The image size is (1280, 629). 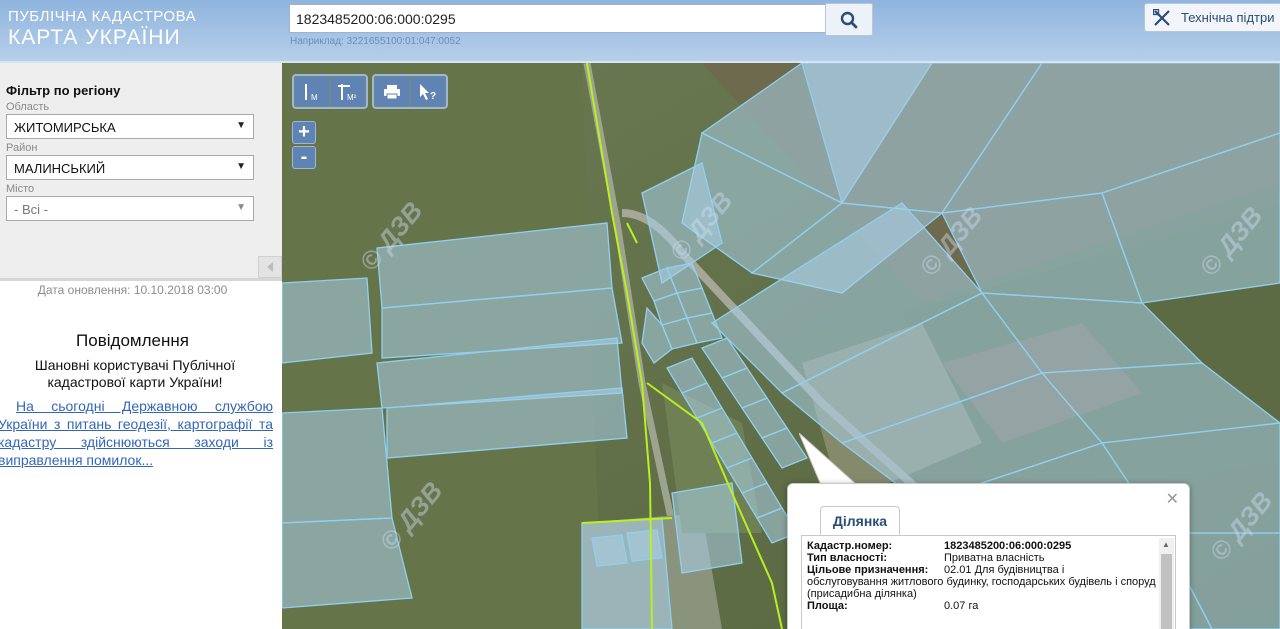 I want to click on purpose-label: Цільове призначення:, so click(x=868, y=570).